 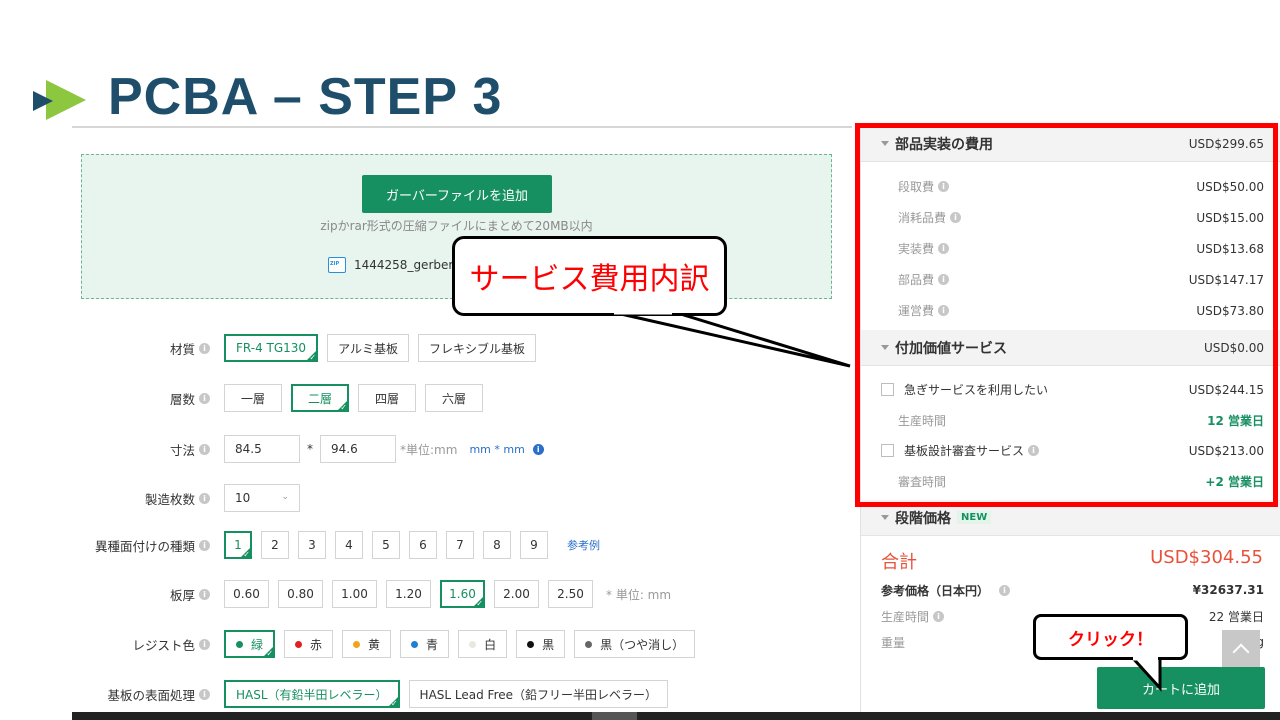 What do you see at coordinates (1181, 688) in the screenshot?
I see `add-to-cart-button: カートに追加` at bounding box center [1181, 688].